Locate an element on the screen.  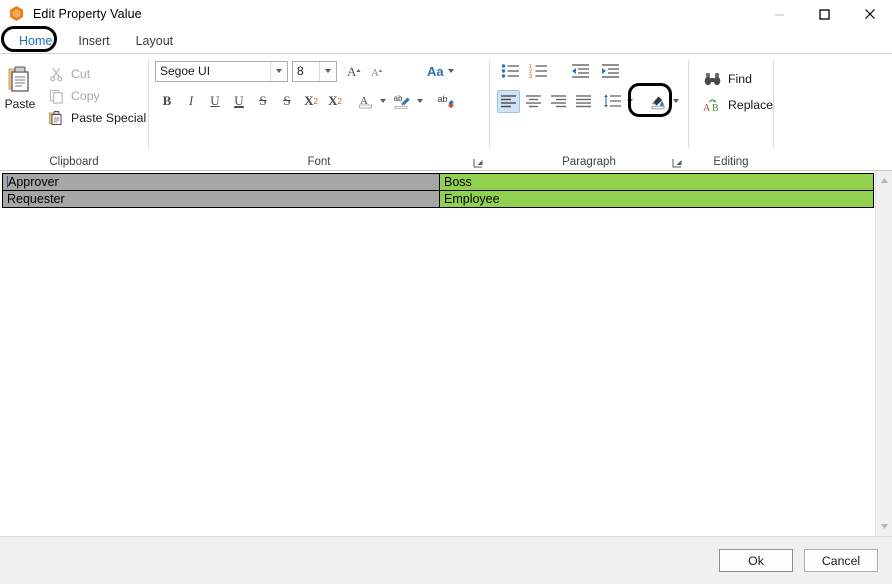
justify-icon is located at coordinates (583, 101).